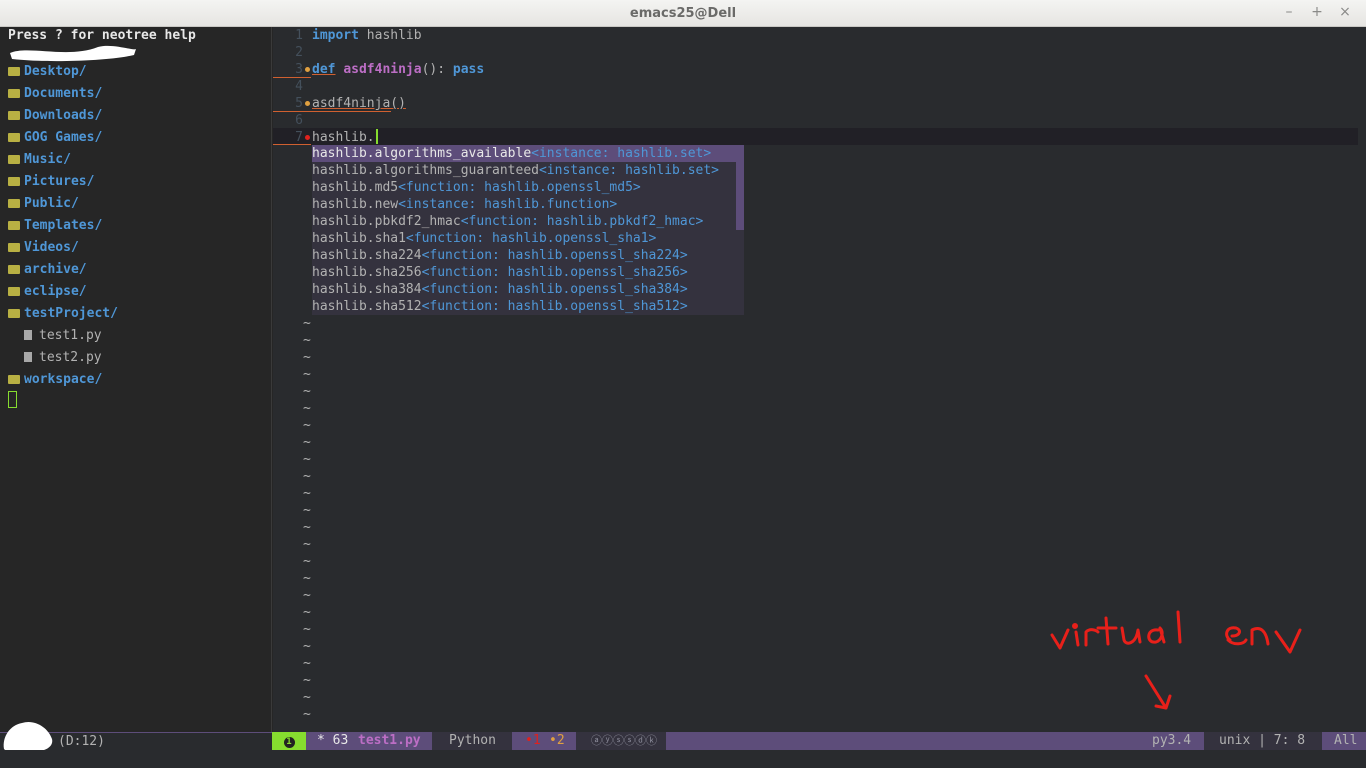 The height and width of the screenshot is (768, 1366). What do you see at coordinates (59, 181) in the screenshot?
I see `neotree-label: Pictures/` at bounding box center [59, 181].